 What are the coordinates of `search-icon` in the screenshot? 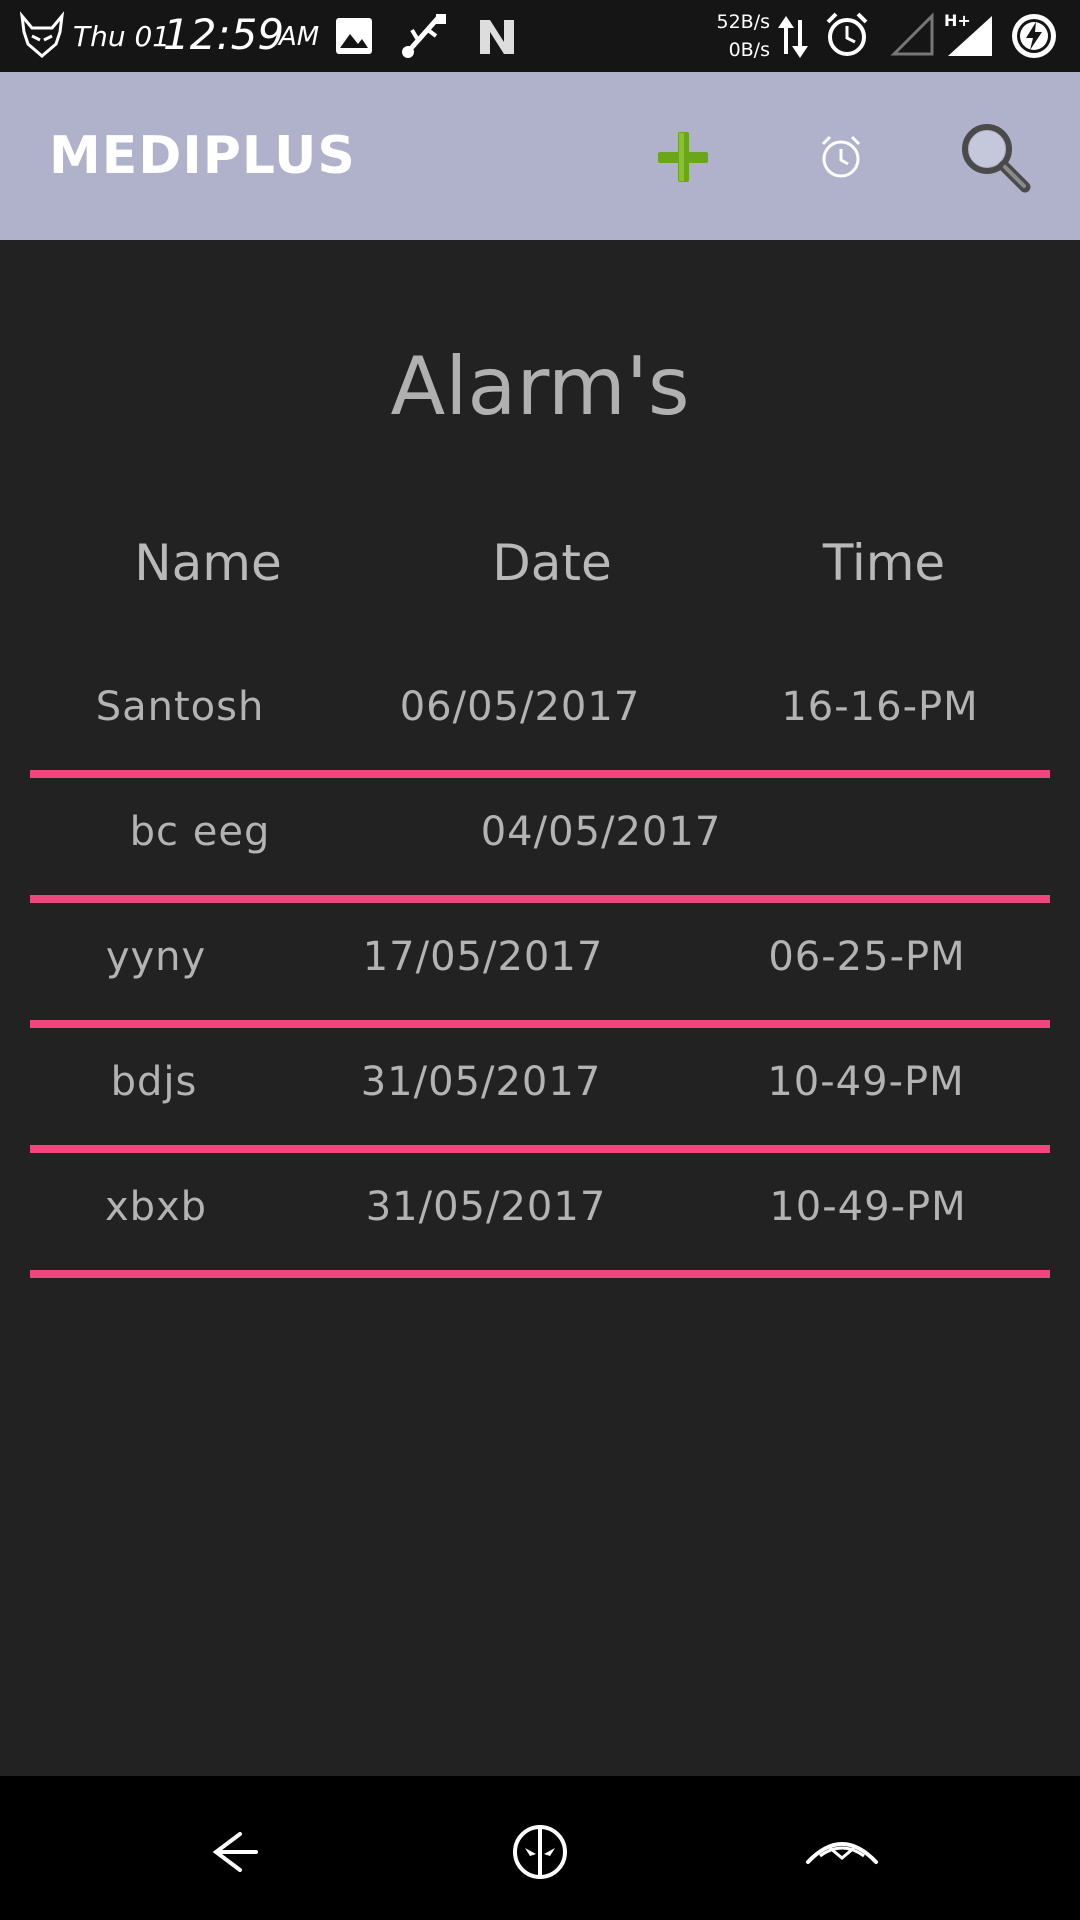 It's located at (996, 158).